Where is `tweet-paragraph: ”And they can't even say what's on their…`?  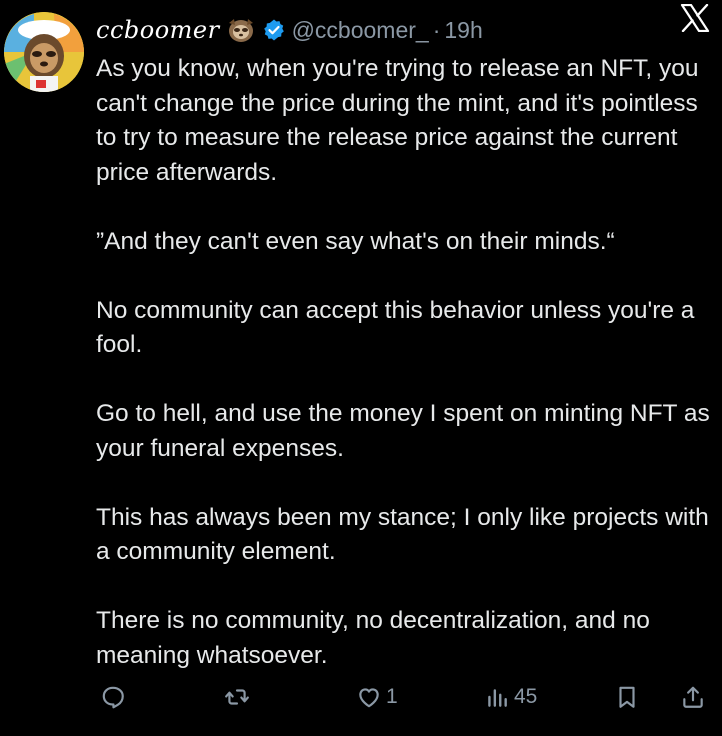
tweet-paragraph: ”And they can't even say what's on their… is located at coordinates (355, 241).